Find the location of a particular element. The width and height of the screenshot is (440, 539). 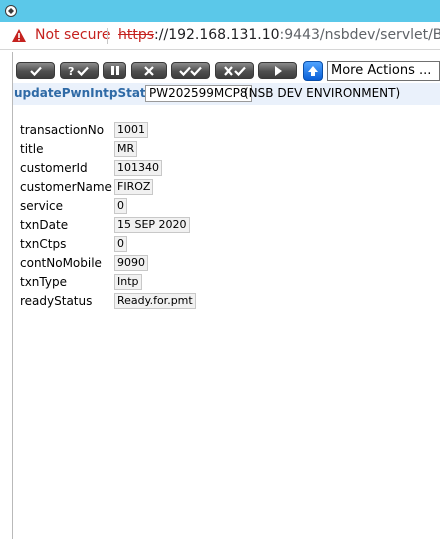

field-label: txnCtps is located at coordinates (43, 244).